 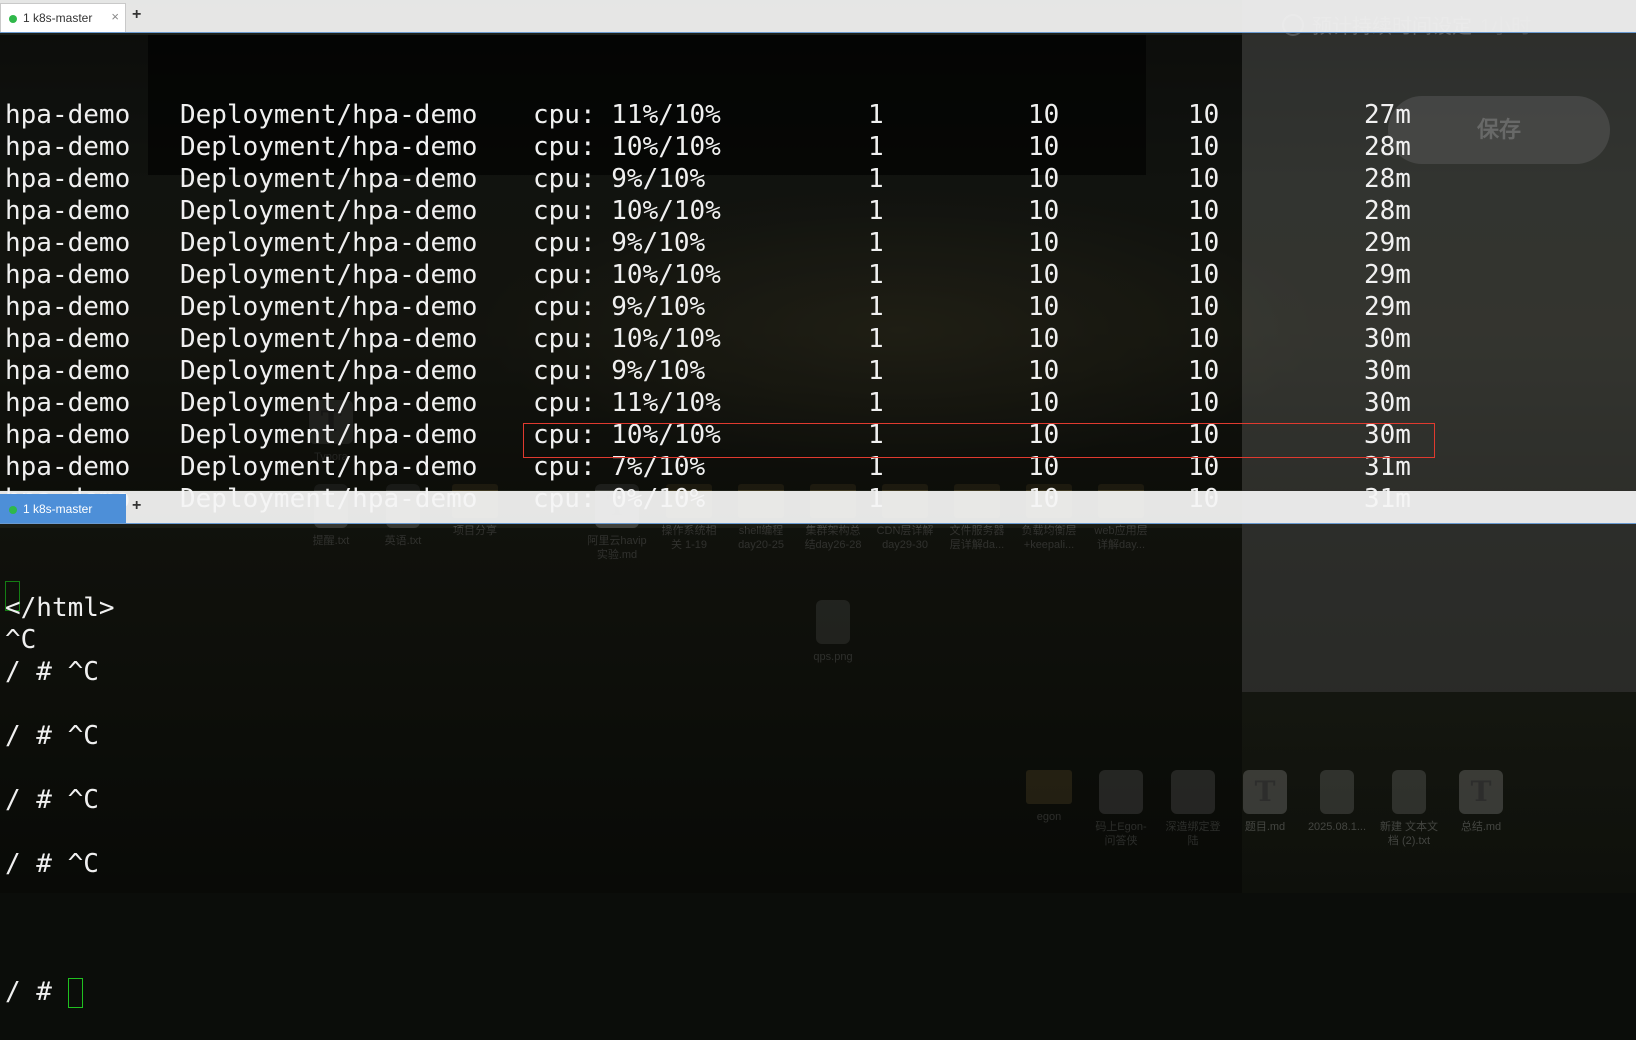 I want to click on highlight-box, so click(x=979, y=440).